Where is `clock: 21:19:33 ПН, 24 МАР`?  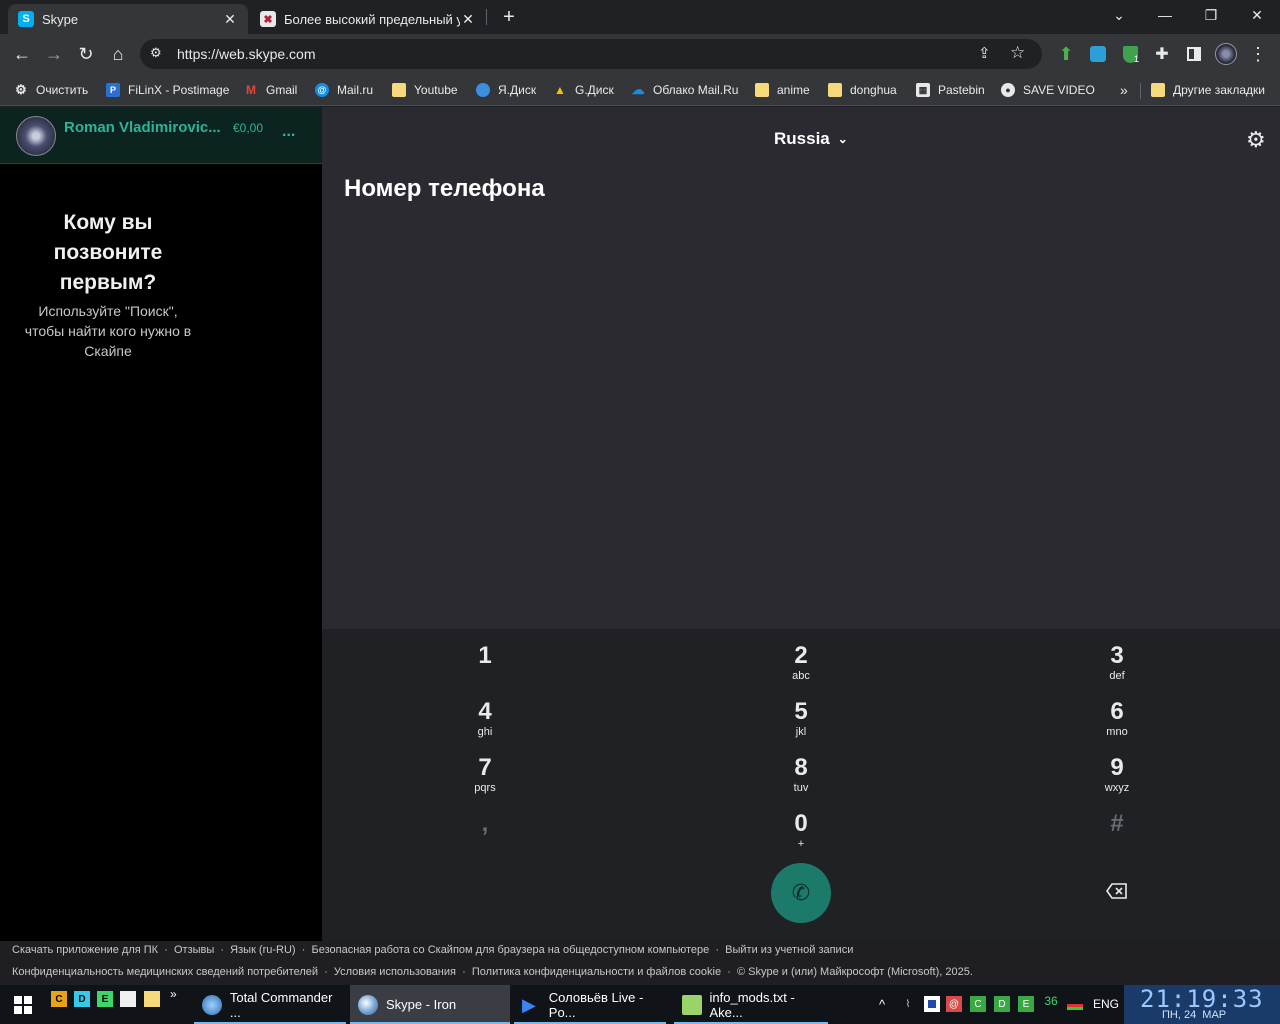 clock: 21:19:33 ПН, 24 МАР is located at coordinates (1202, 1004).